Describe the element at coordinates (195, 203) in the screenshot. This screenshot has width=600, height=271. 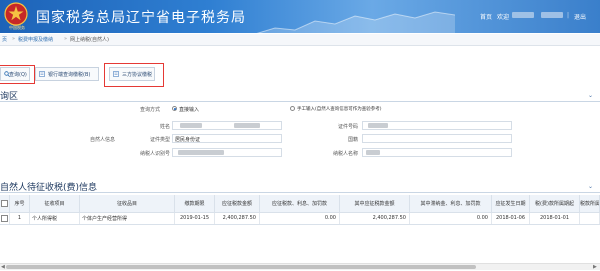
I see `table-header-deadline: 缴款期限` at that location.